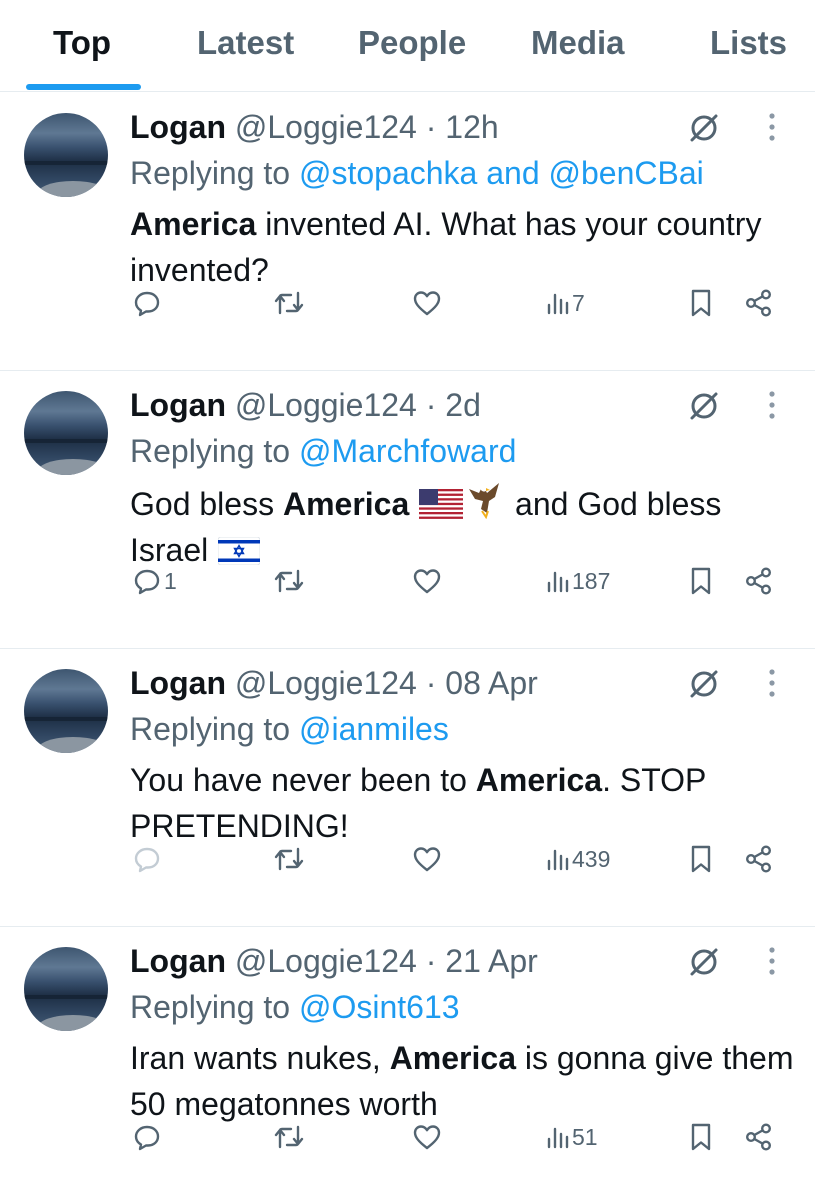 The height and width of the screenshot is (1200, 815). What do you see at coordinates (245, 43) in the screenshot?
I see `tab-latest: Latest` at bounding box center [245, 43].